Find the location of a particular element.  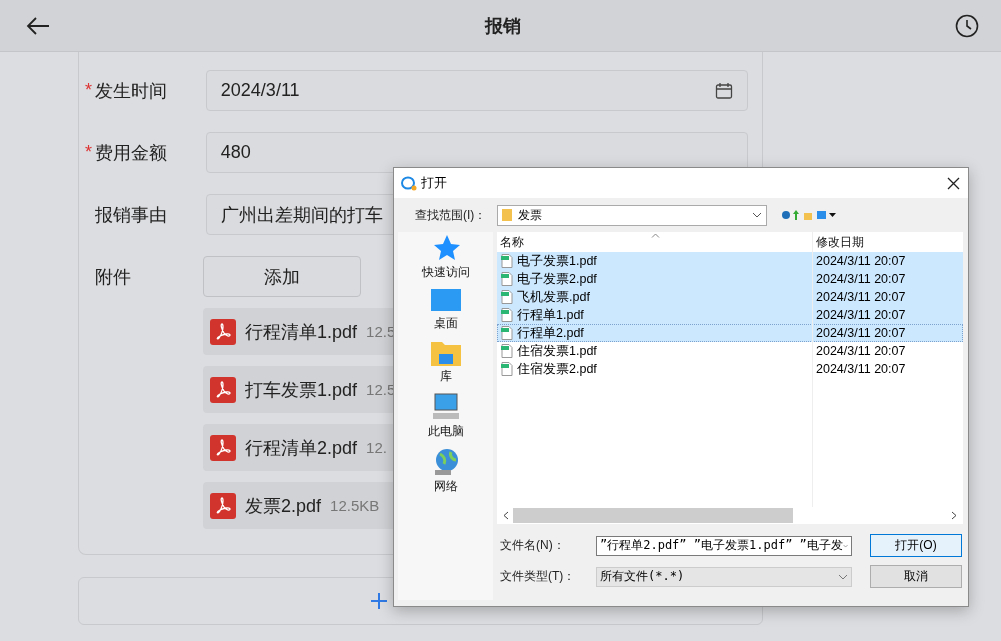

file-name: 行程单1.pdf is located at coordinates (550, 315).